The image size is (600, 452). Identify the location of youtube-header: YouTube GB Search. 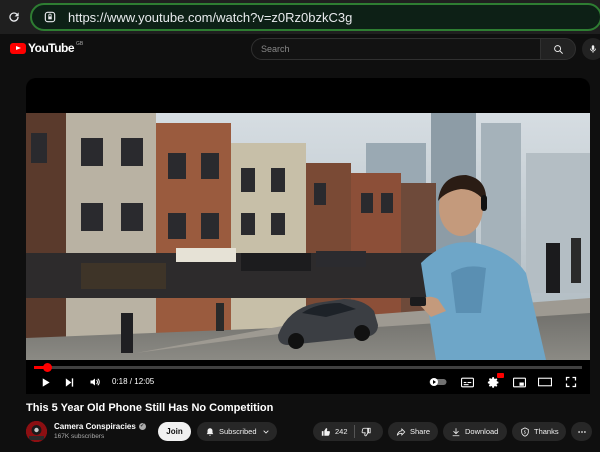
(300, 49).